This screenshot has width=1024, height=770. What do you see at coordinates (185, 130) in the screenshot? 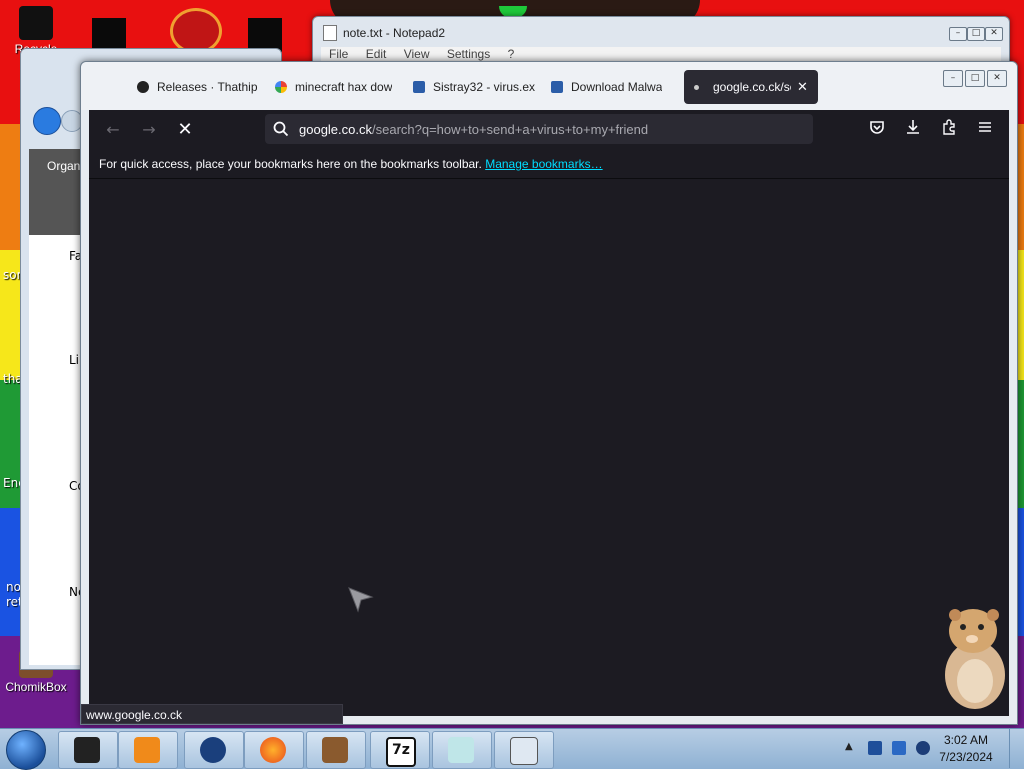
I see `stop-loading-icon: ✕` at bounding box center [185, 130].